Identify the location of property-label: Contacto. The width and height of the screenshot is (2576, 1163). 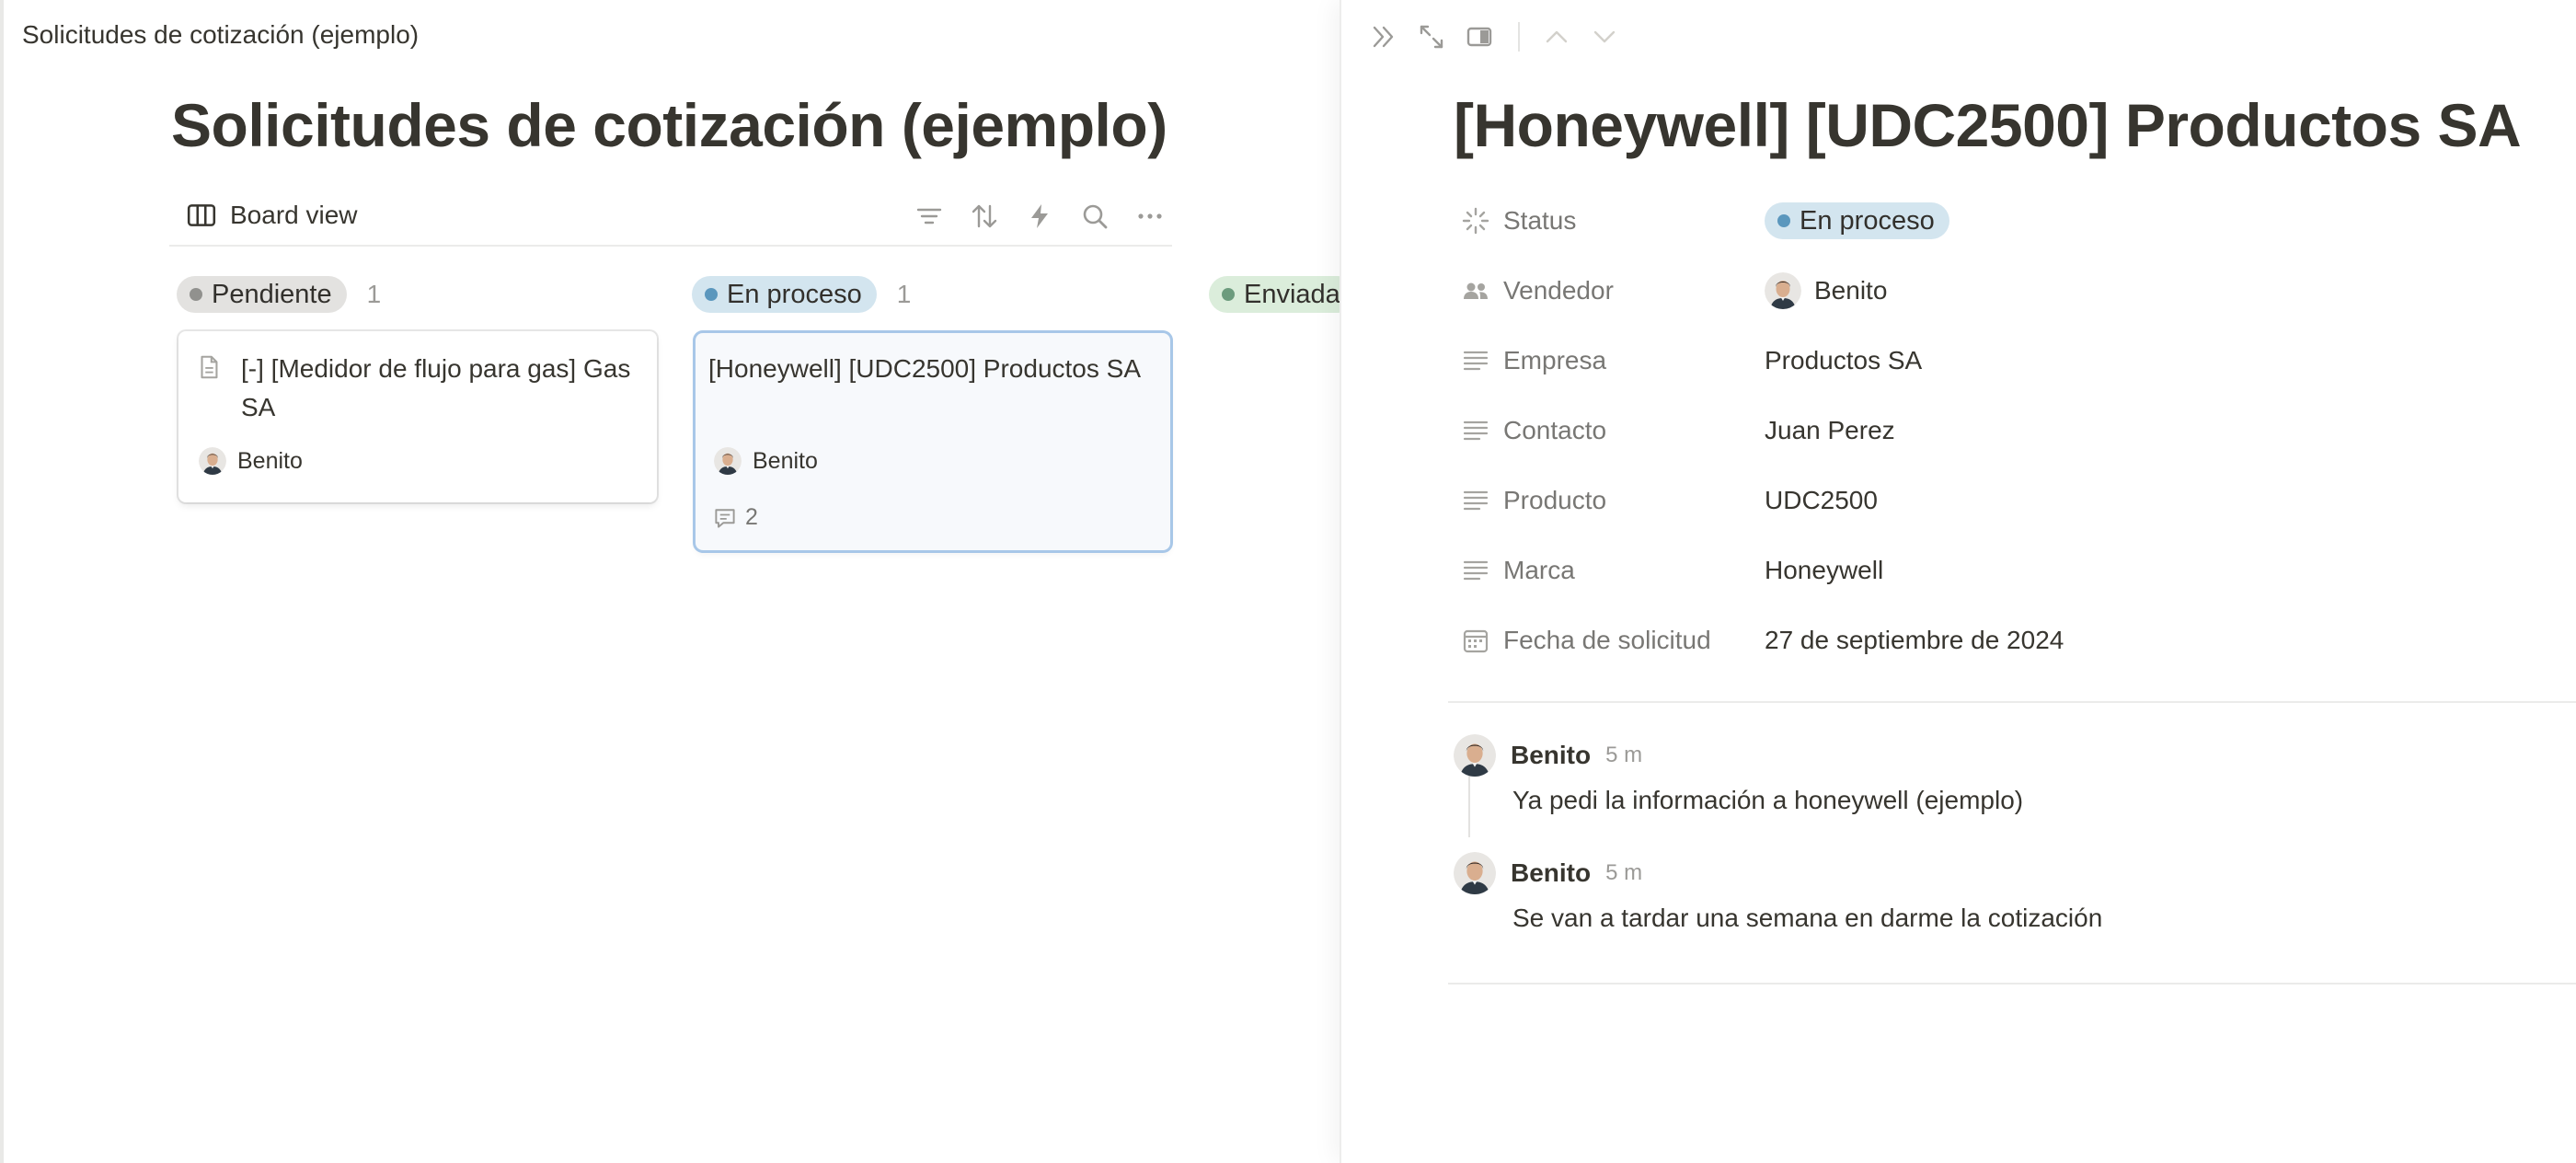
(1609, 431).